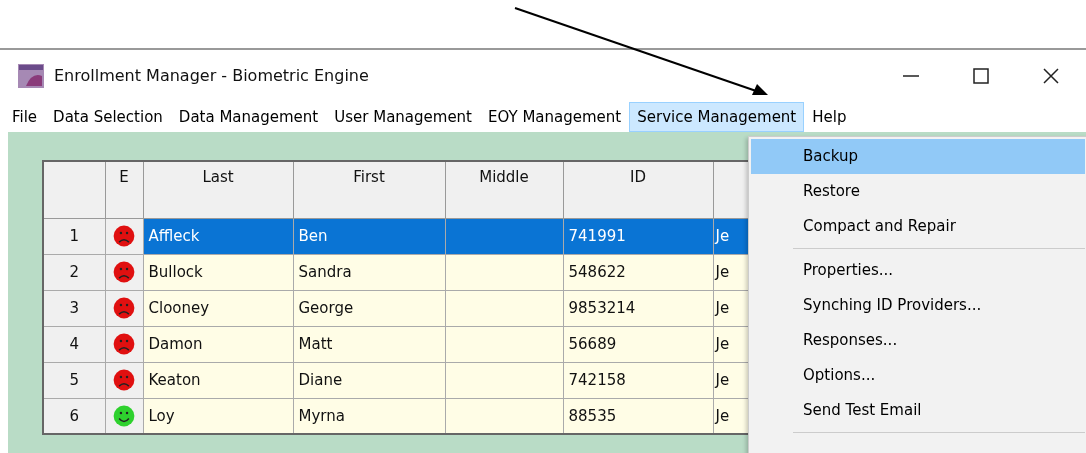 This screenshot has height=453, width=1086. What do you see at coordinates (31, 76) in the screenshot?
I see `app-icon` at bounding box center [31, 76].